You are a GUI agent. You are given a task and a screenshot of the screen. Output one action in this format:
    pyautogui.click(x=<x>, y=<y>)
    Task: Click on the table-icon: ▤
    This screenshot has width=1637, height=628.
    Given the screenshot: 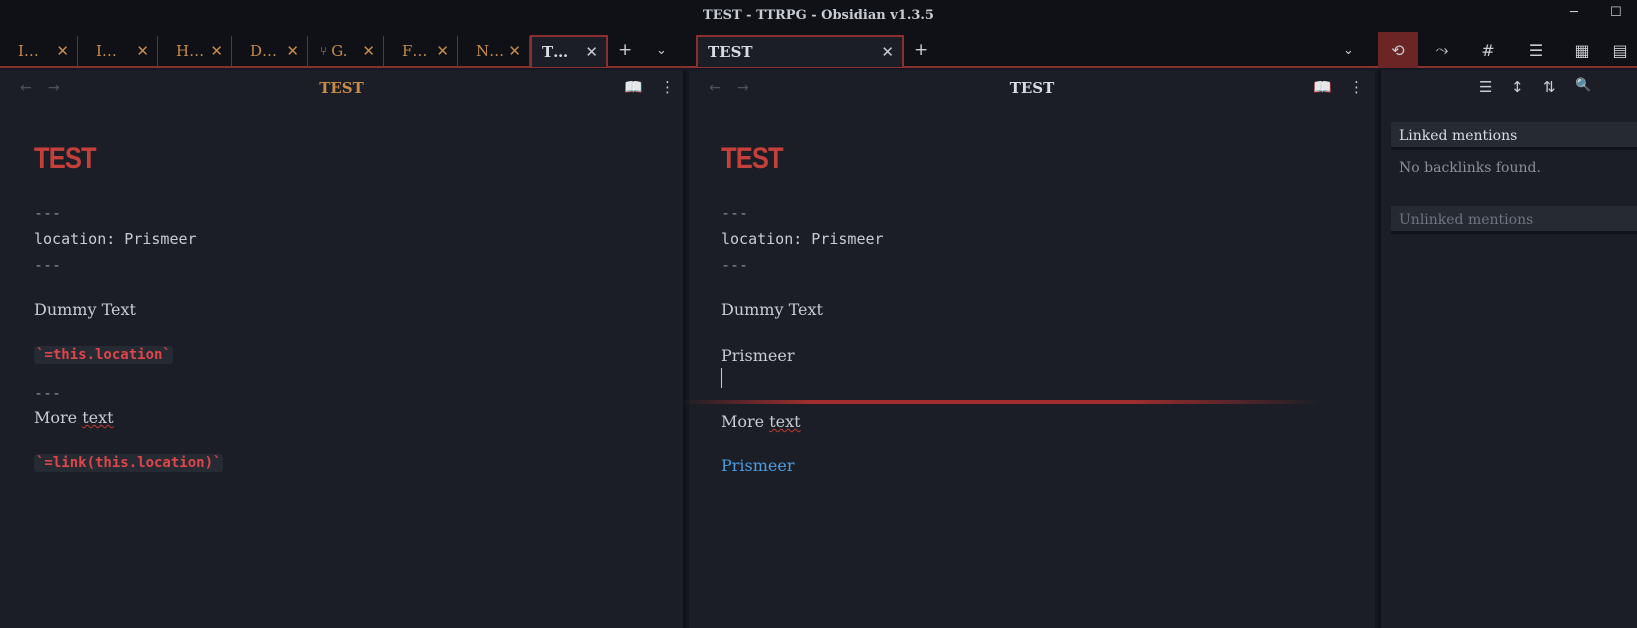 What is the action you would take?
    pyautogui.click(x=1618, y=50)
    